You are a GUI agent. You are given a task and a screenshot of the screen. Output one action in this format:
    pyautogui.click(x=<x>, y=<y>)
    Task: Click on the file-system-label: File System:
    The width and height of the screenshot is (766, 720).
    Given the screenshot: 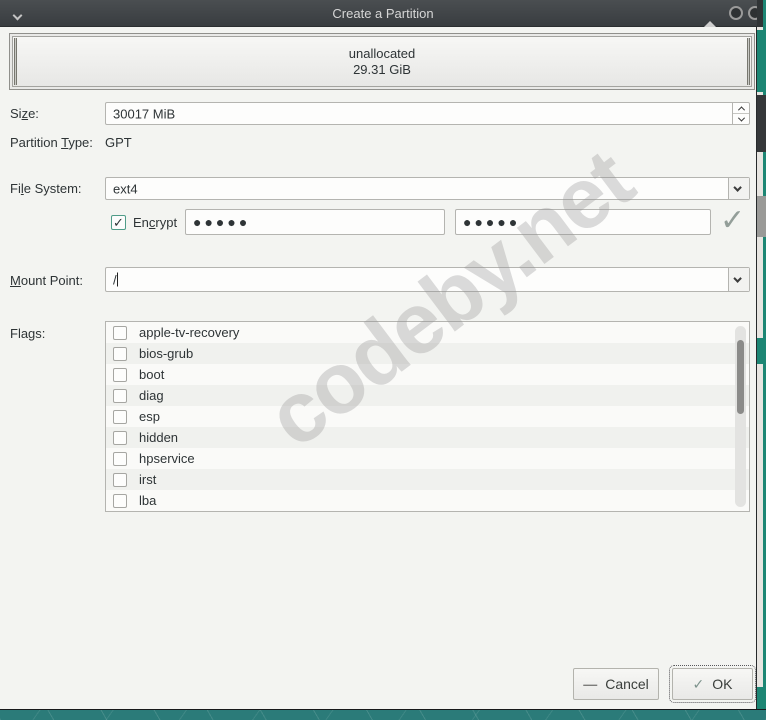 What is the action you would take?
    pyautogui.click(x=46, y=188)
    